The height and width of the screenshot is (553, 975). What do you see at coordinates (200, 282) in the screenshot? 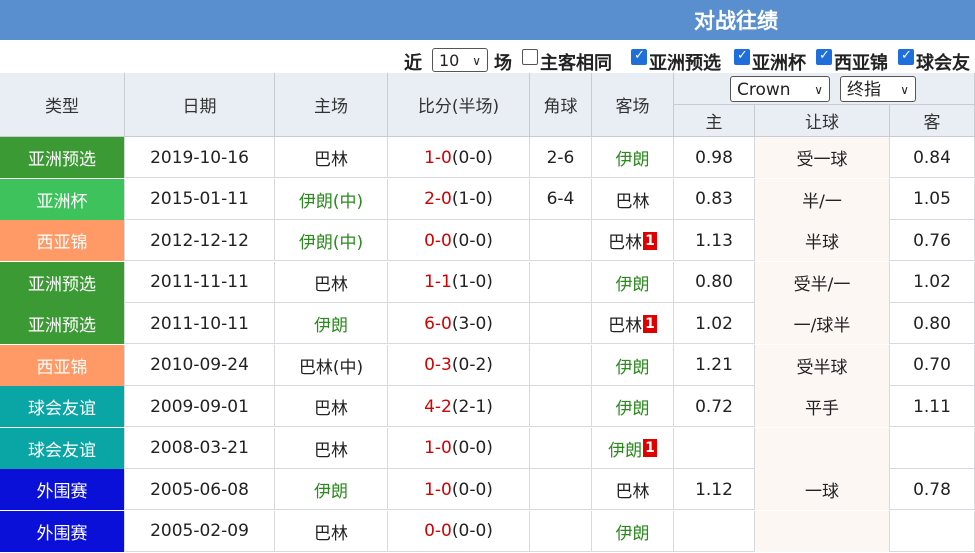
I see `date-cell: 2011-11-11` at bounding box center [200, 282].